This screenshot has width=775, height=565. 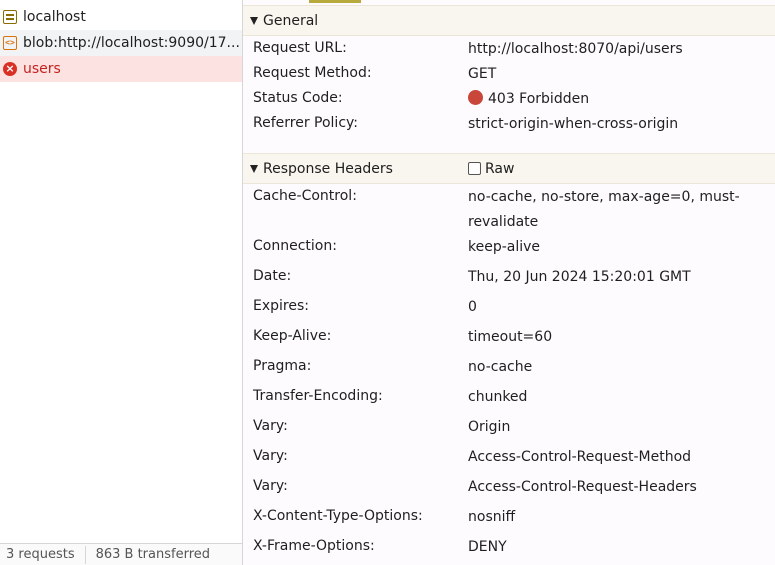 I want to click on header-name: X-Content-Type-Options:, so click(x=338, y=516).